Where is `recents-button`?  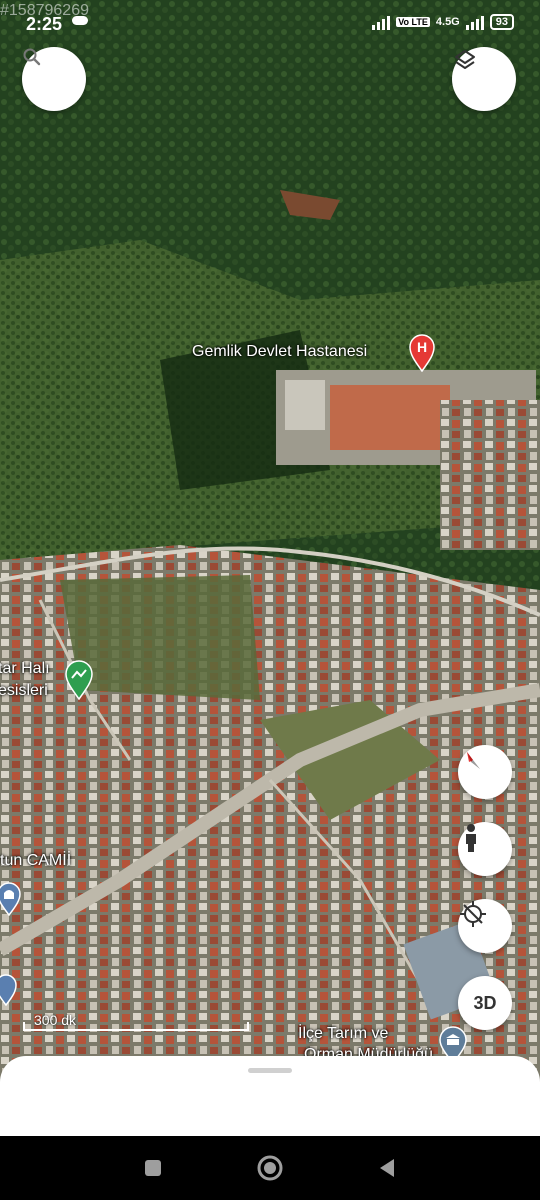
recents-button is located at coordinates (153, 1168).